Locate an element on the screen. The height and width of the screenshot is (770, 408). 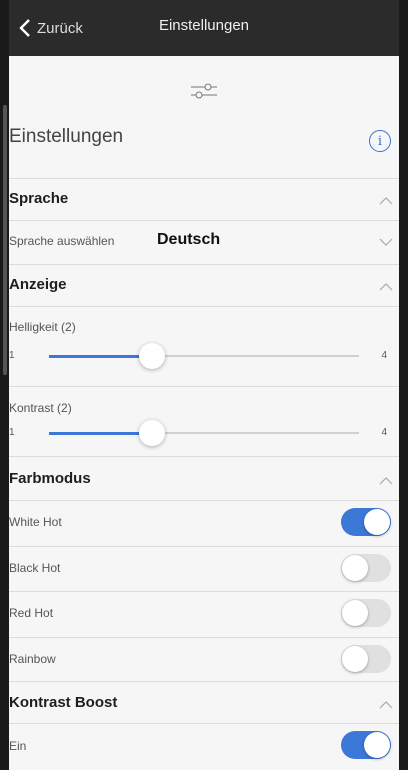
color-mode-option-label: Red Hot is located at coordinates (31, 613).